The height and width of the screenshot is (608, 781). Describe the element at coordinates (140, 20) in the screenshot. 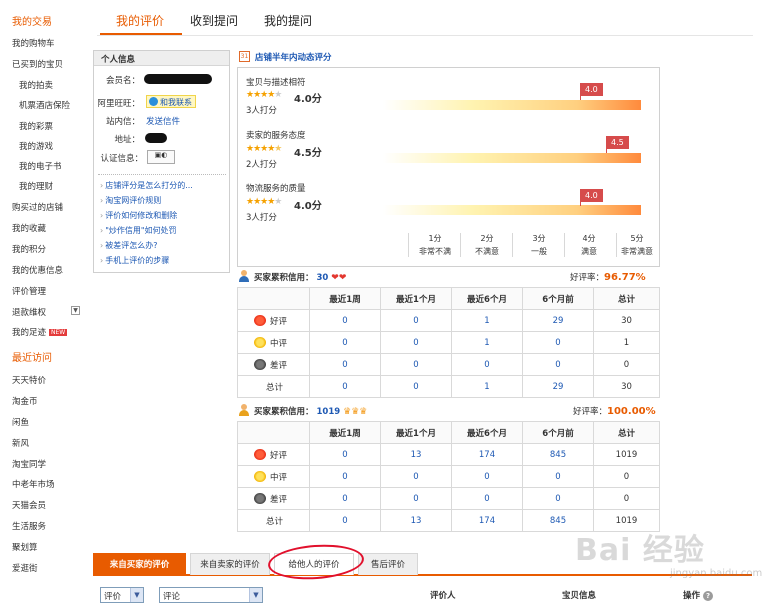

I see `tab-my-reviews: 我的评价` at that location.